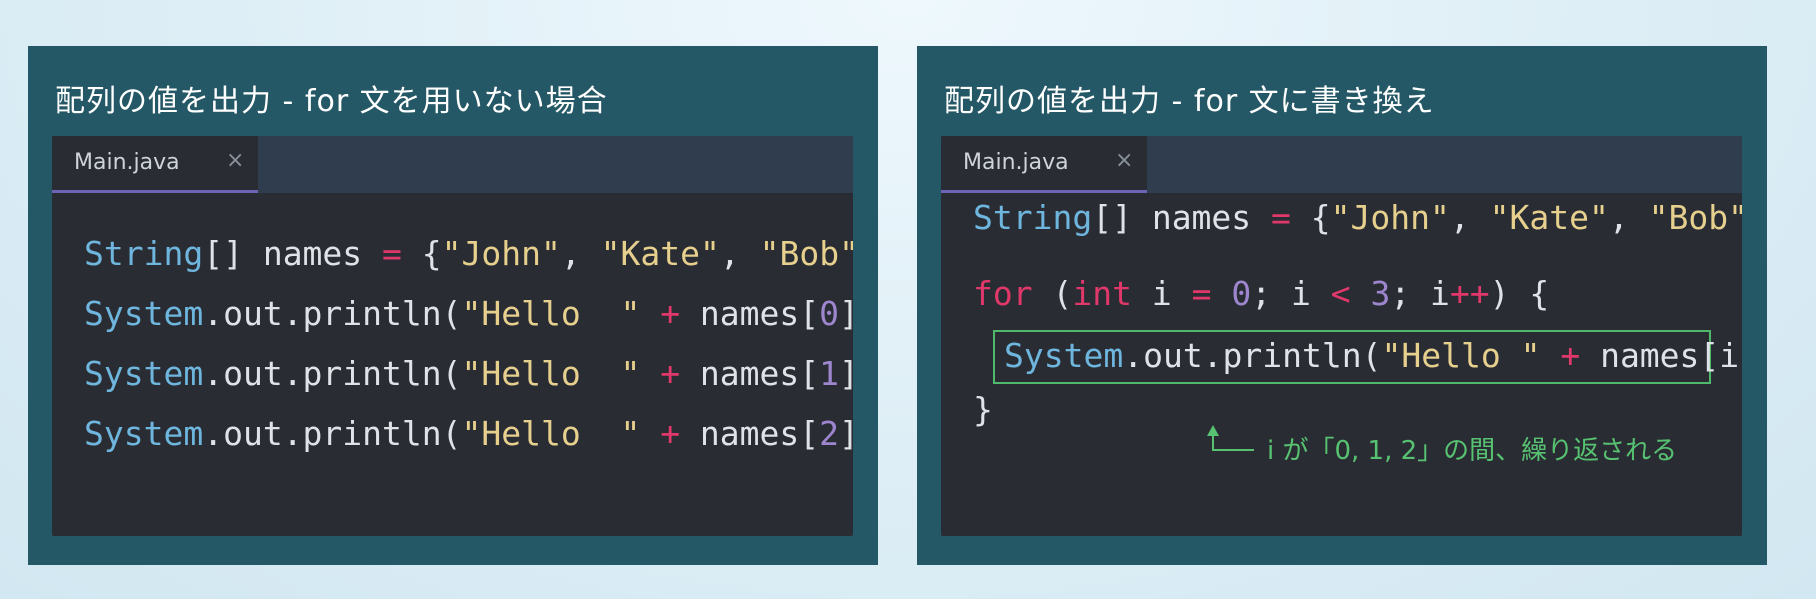  I want to click on annotation-arrow, so click(1230, 438).